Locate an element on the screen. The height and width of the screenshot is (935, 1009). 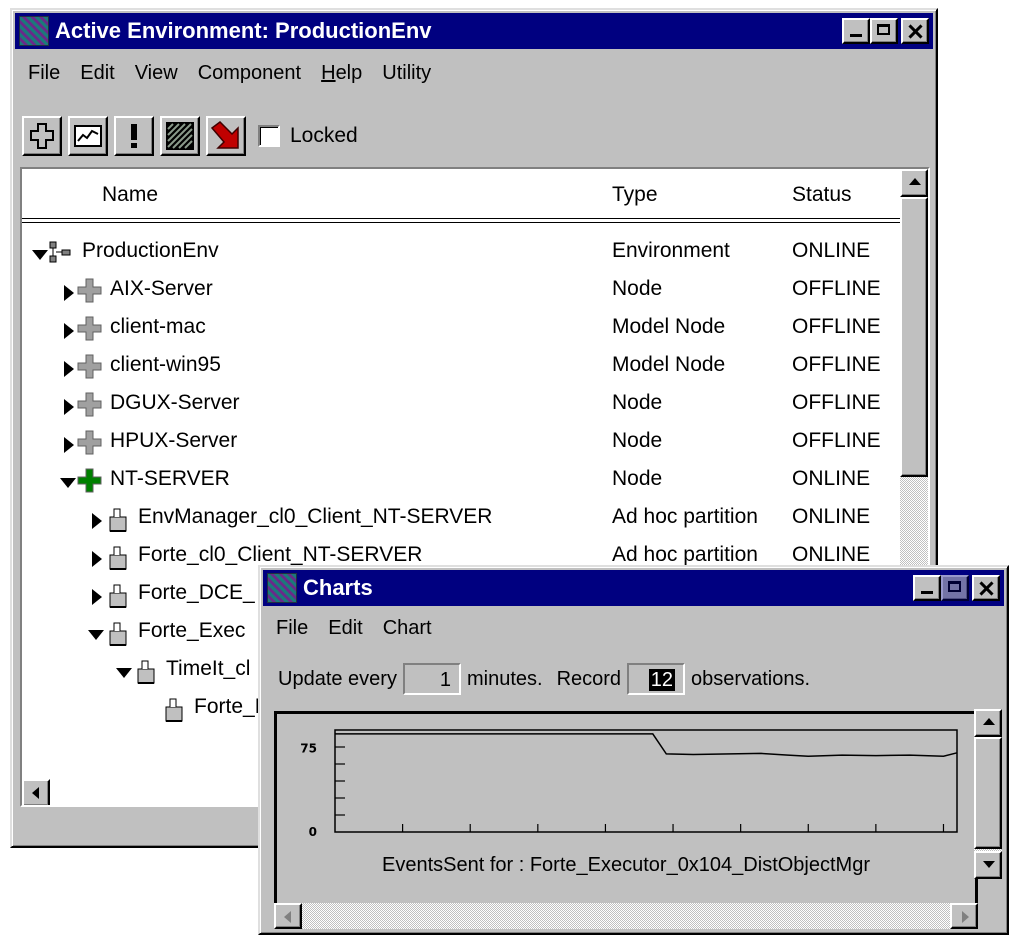
charts-scroll-thumb is located at coordinates (988, 793).